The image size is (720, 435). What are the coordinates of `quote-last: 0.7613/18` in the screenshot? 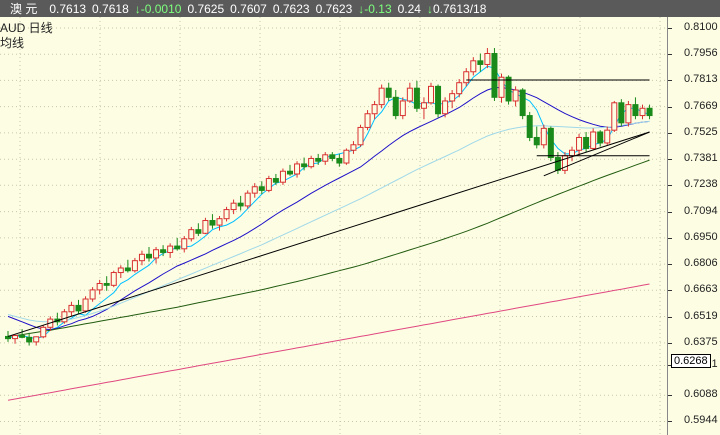 It's located at (459, 8).